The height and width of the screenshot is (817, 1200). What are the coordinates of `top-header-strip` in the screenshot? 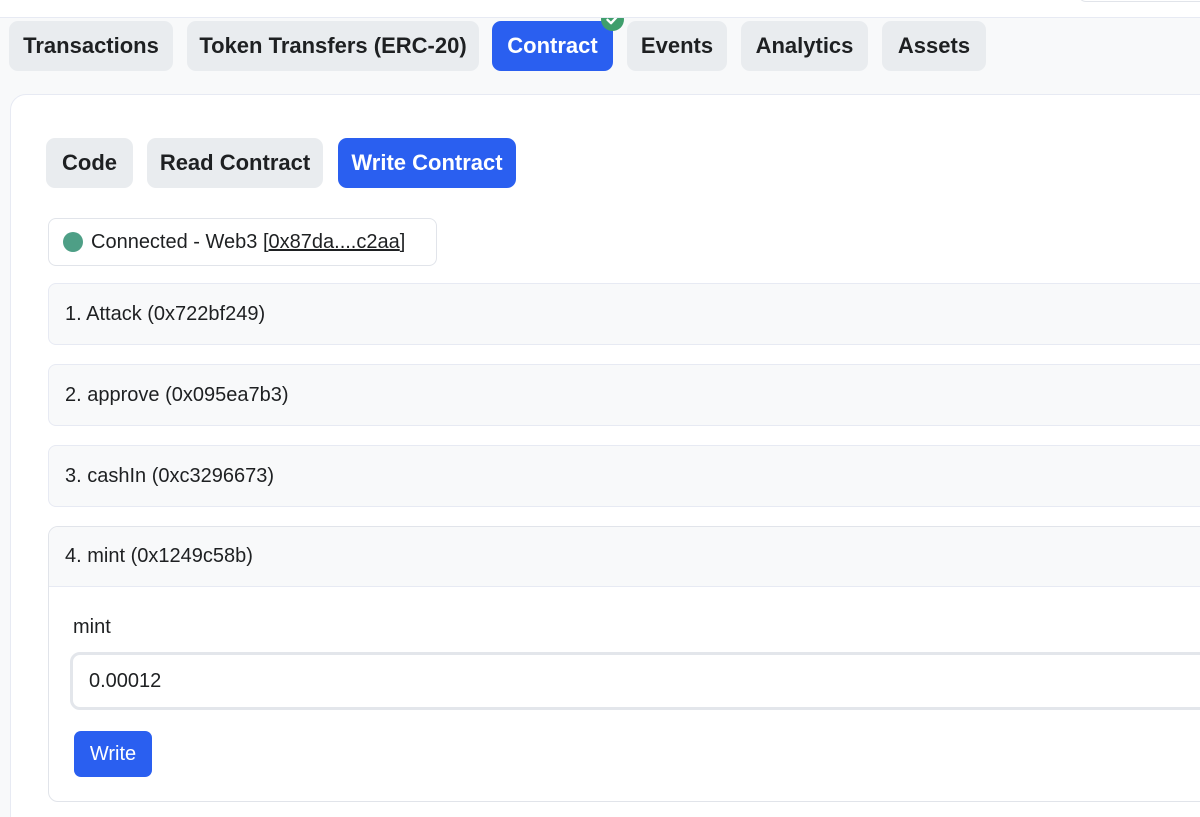 It's located at (600, 9).